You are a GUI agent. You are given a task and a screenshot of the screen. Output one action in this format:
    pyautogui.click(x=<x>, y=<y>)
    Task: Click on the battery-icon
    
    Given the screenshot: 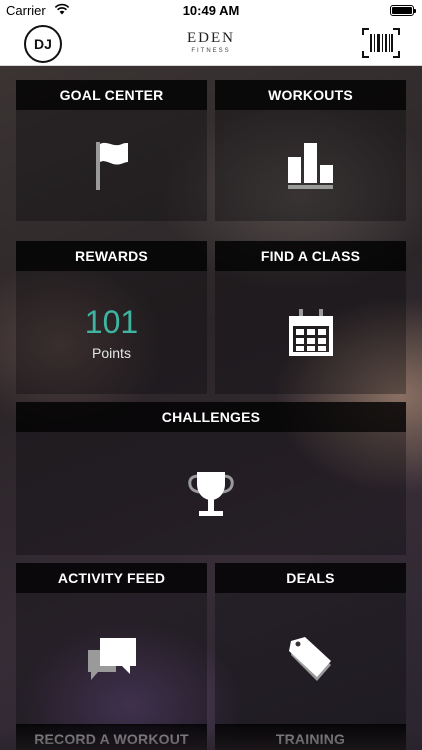 What is the action you would take?
    pyautogui.click(x=403, y=10)
    